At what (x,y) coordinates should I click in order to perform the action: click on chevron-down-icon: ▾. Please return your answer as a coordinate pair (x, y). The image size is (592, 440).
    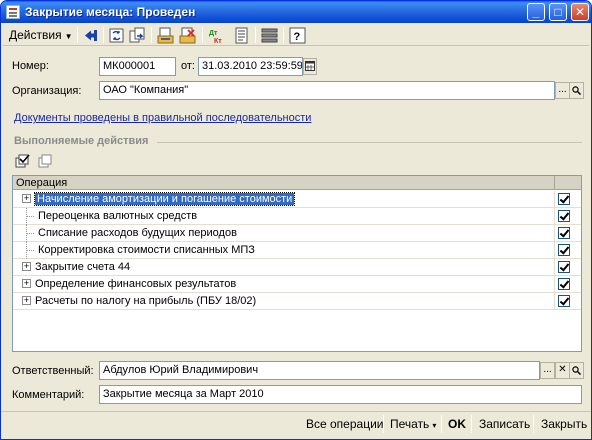
    Looking at the image, I should click on (434, 425).